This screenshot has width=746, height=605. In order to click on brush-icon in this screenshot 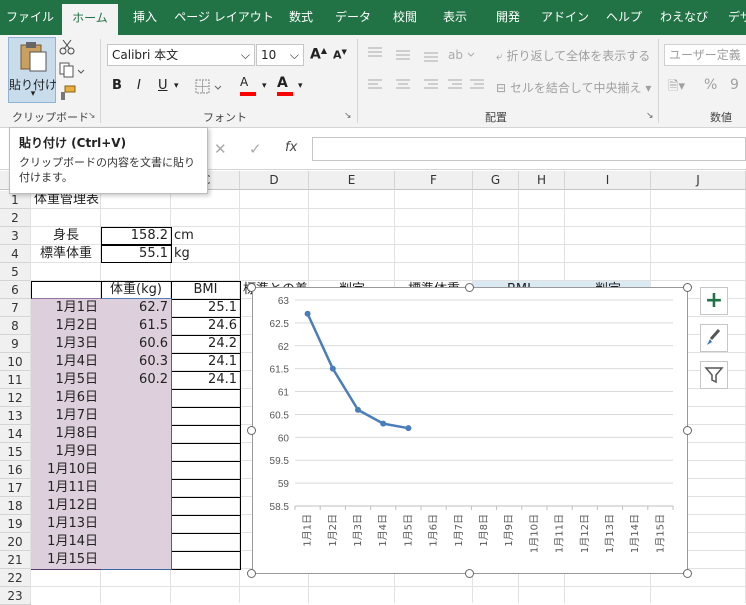, I will do `click(714, 337)`.